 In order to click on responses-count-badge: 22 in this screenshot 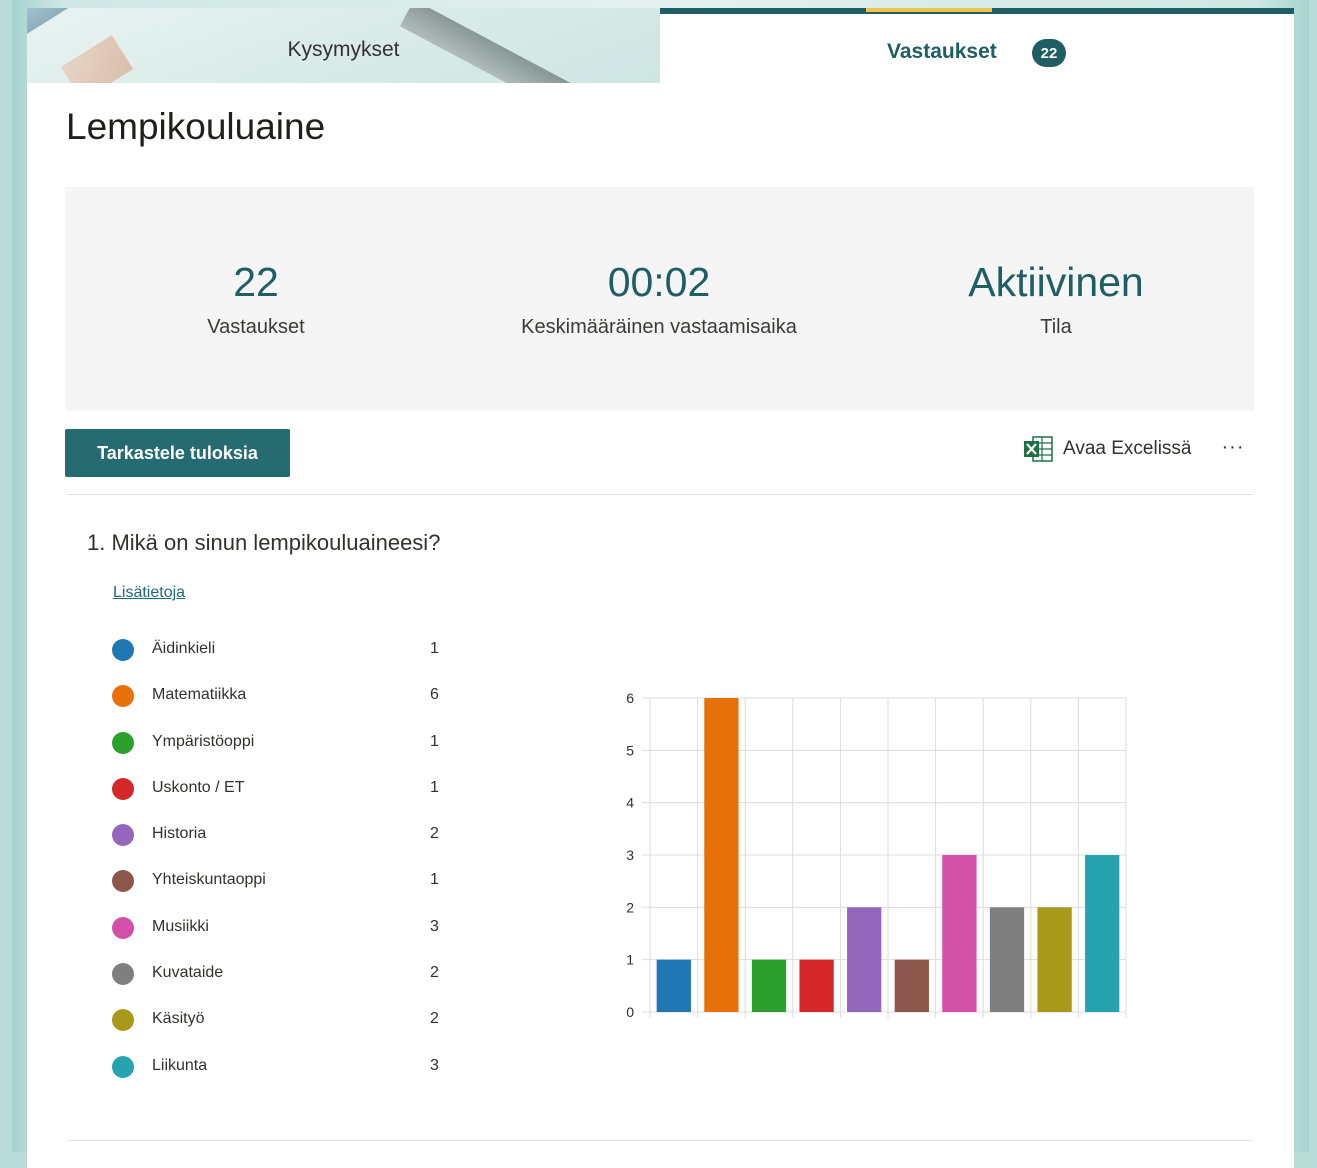, I will do `click(1049, 53)`.